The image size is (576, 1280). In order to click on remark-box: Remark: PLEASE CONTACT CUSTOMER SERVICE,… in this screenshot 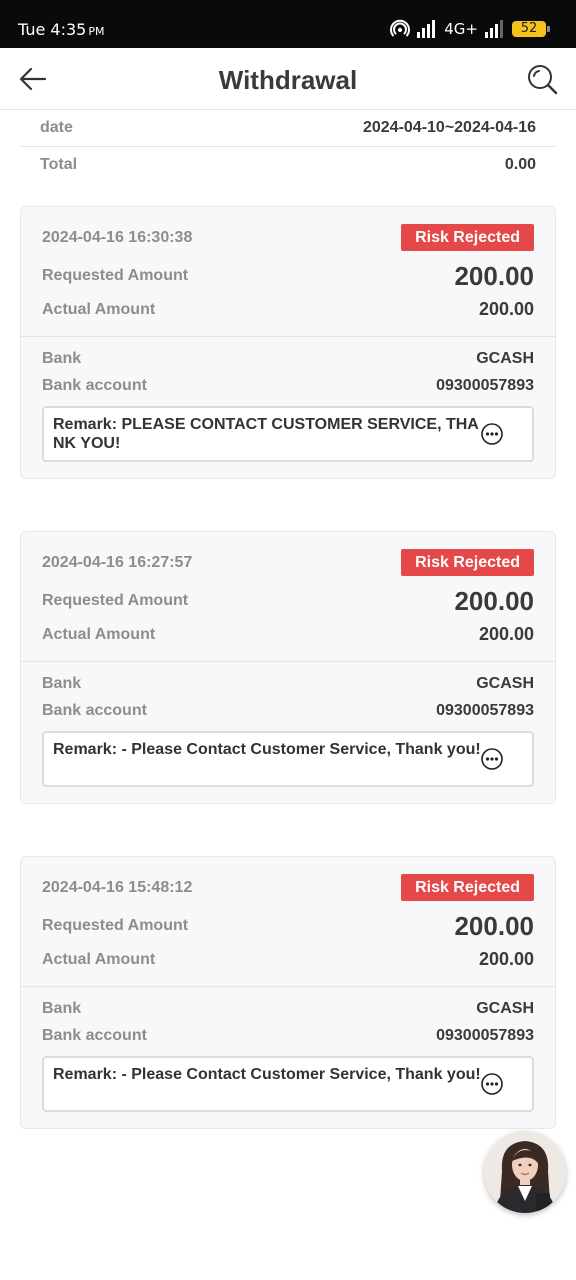, I will do `click(288, 434)`.